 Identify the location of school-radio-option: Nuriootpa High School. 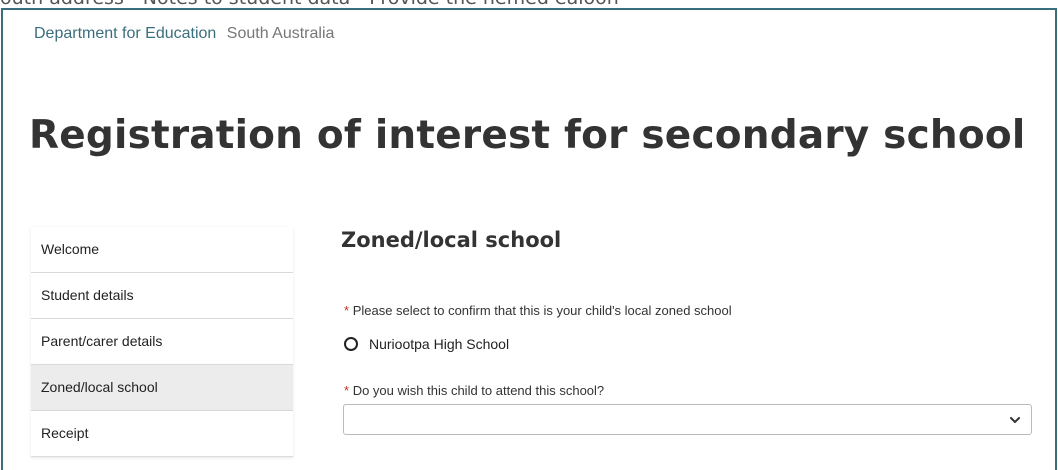
(426, 344).